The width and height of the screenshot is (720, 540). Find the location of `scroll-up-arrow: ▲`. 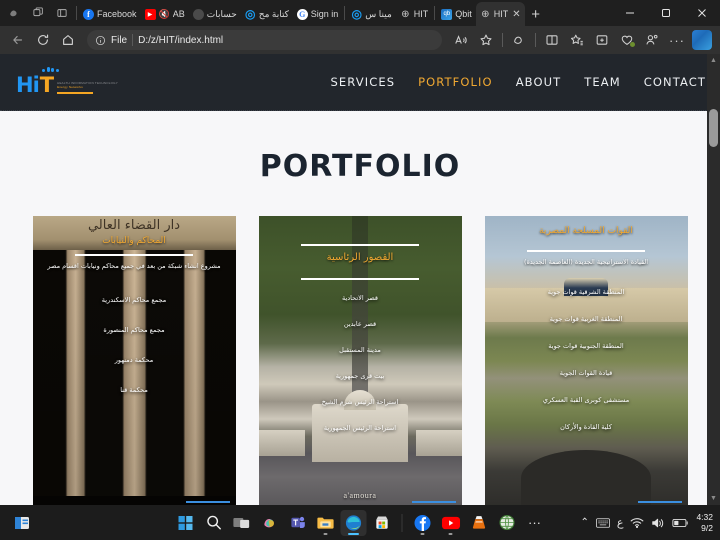

scroll-up-arrow: ▲ is located at coordinates (713, 60).